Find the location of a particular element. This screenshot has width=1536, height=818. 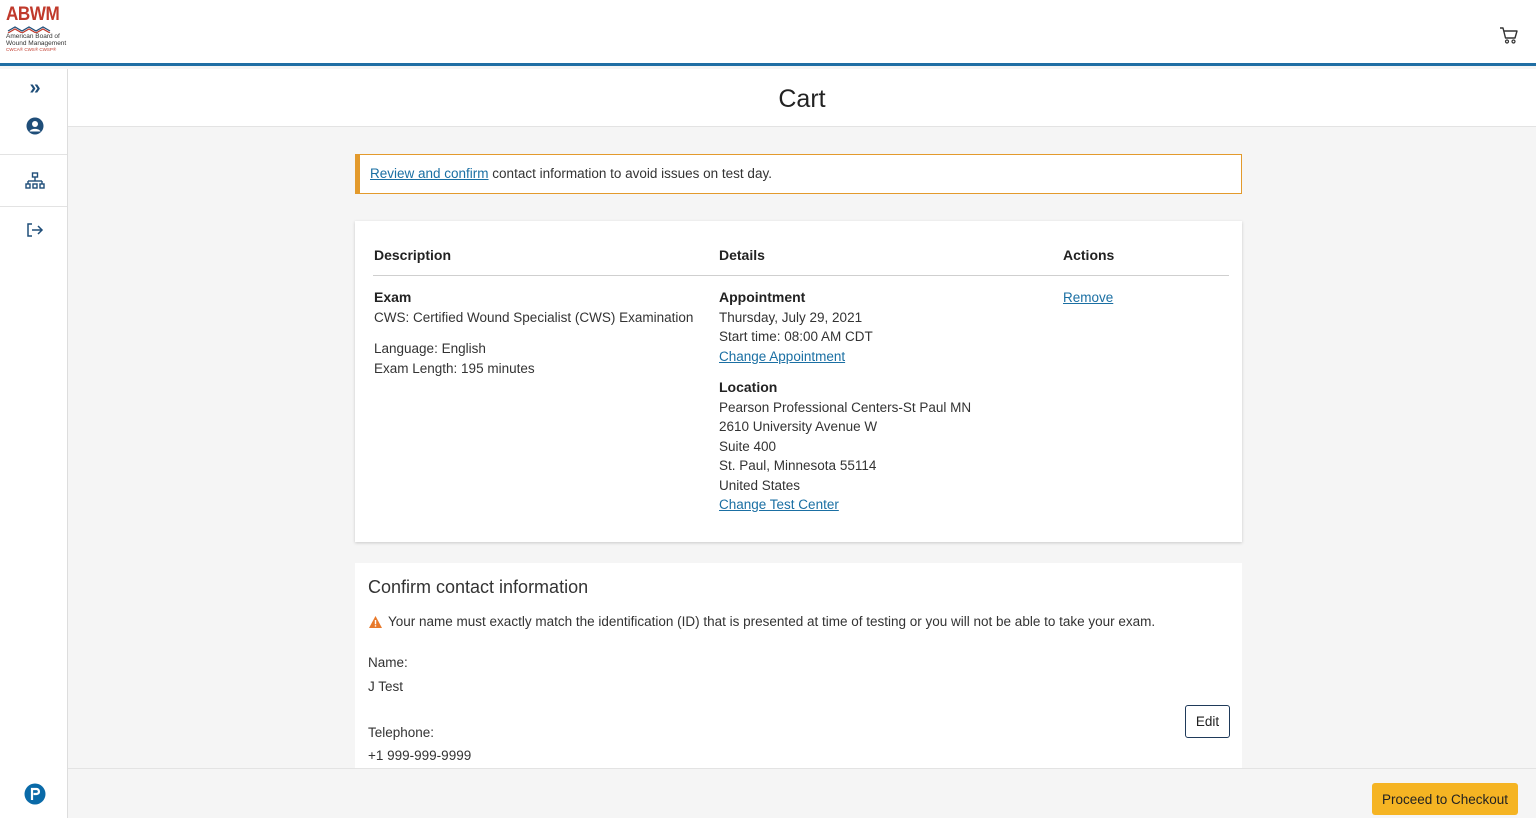

item-type: Exam is located at coordinates (393, 297).